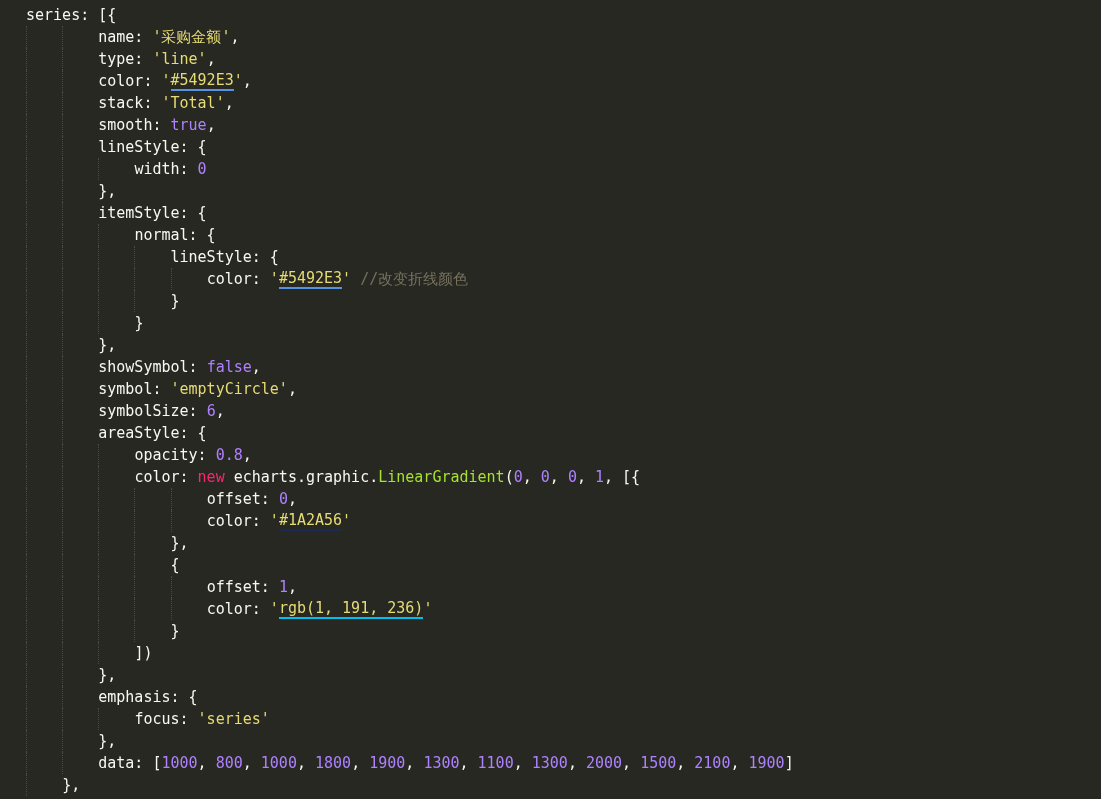 The image size is (1101, 799). Describe the element at coordinates (242, 81) in the screenshot. I see `code-text: ',` at that location.